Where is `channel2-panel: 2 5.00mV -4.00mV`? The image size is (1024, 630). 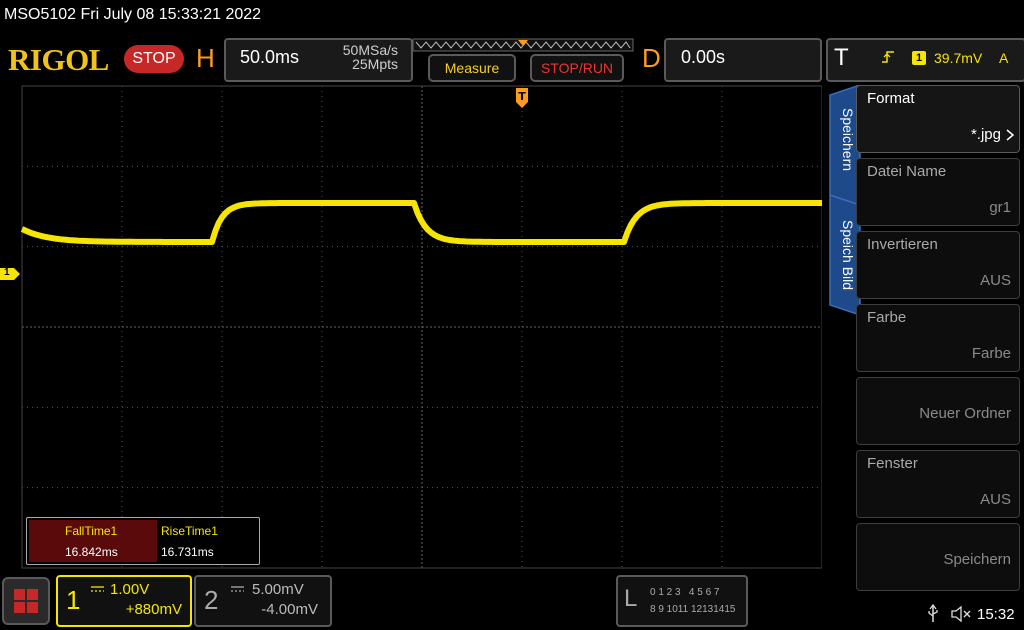
channel2-panel: 2 5.00mV -4.00mV is located at coordinates (263, 601).